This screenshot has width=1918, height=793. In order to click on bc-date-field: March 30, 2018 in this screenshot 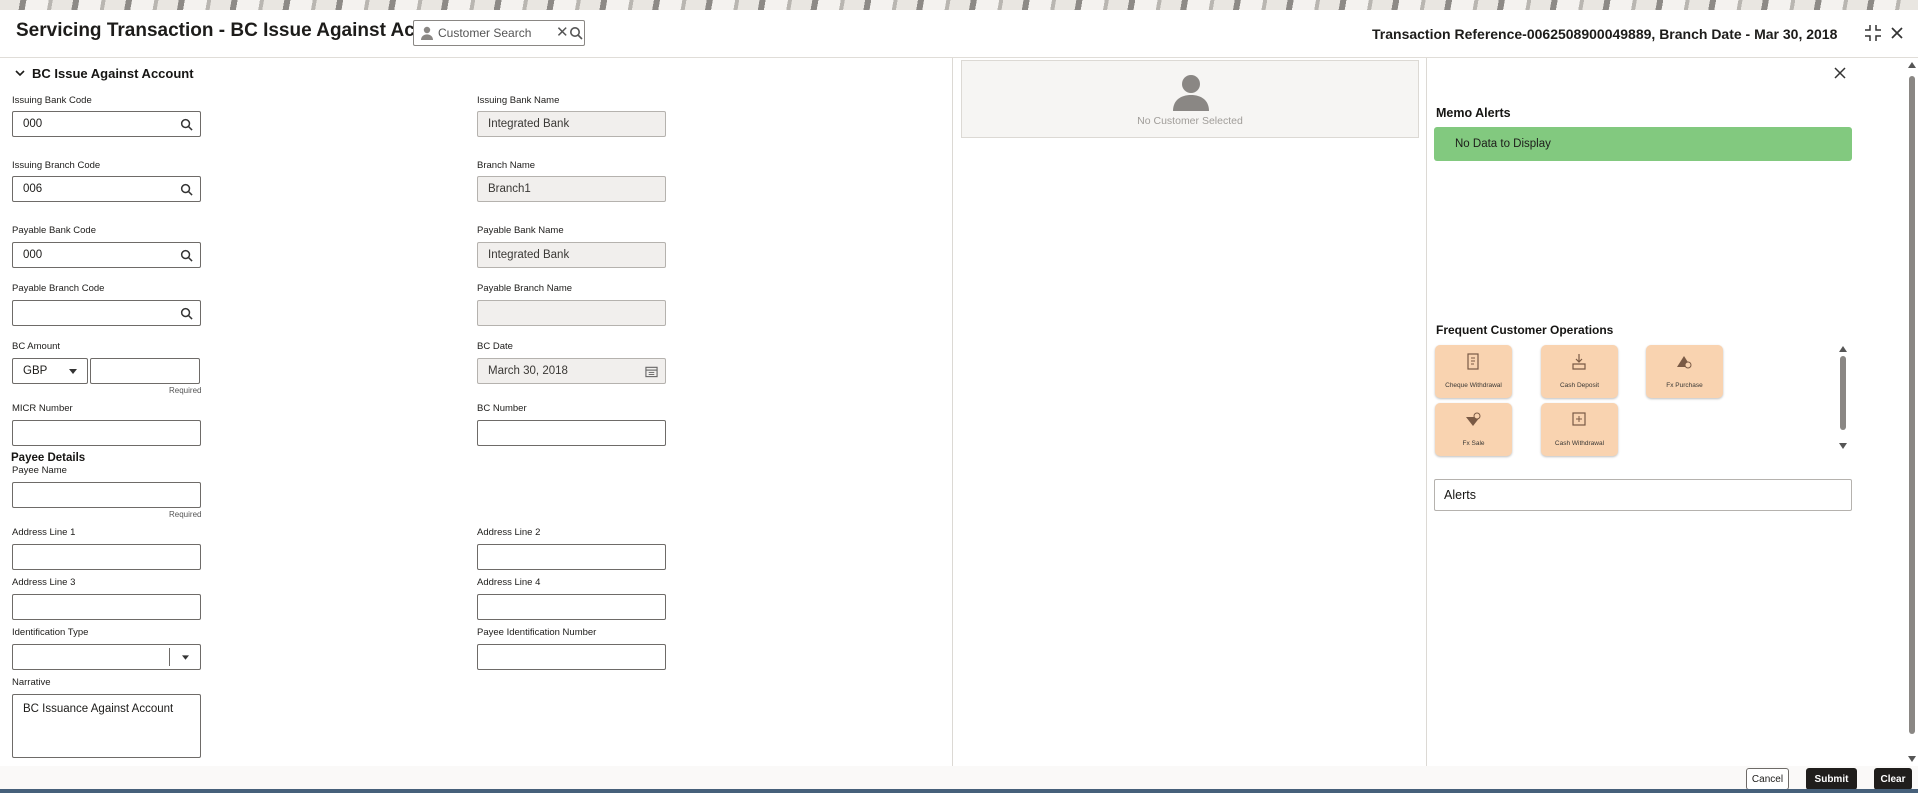, I will do `click(571, 371)`.